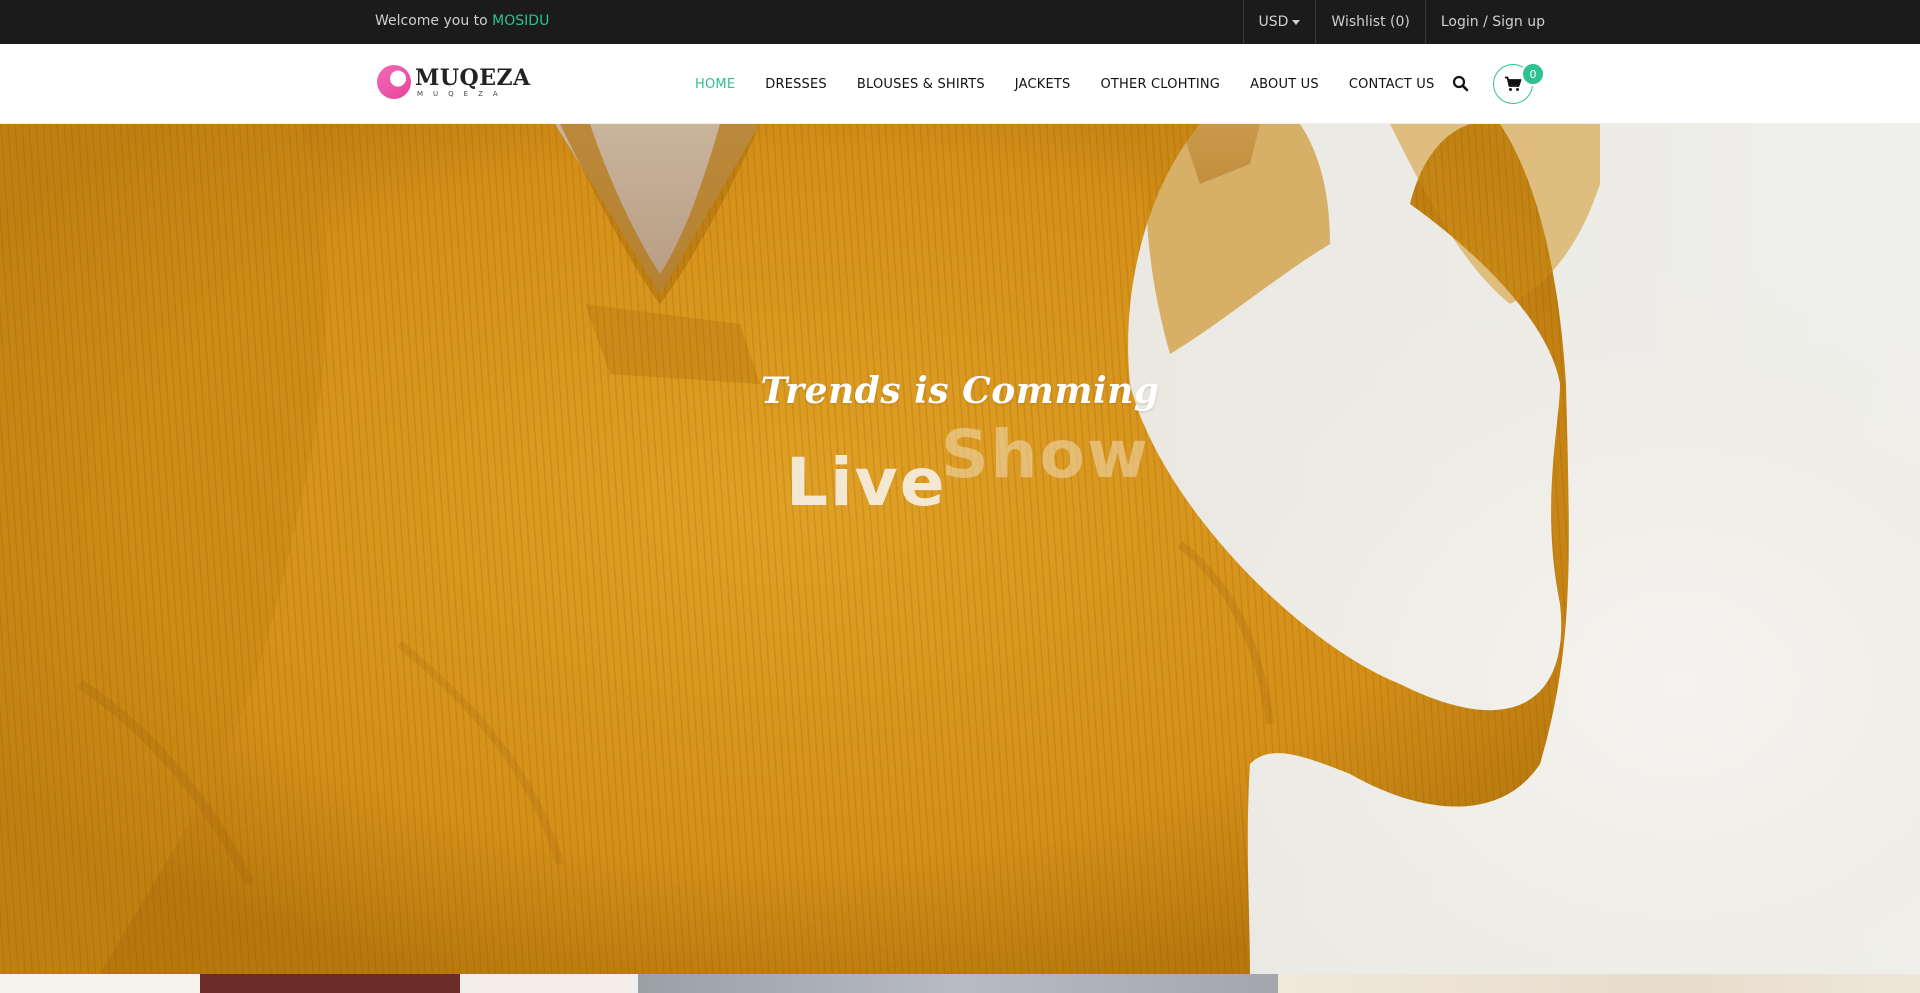 The image size is (1920, 993). Describe the element at coordinates (1043, 84) in the screenshot. I see `nav-jackets: JACKETS` at that location.